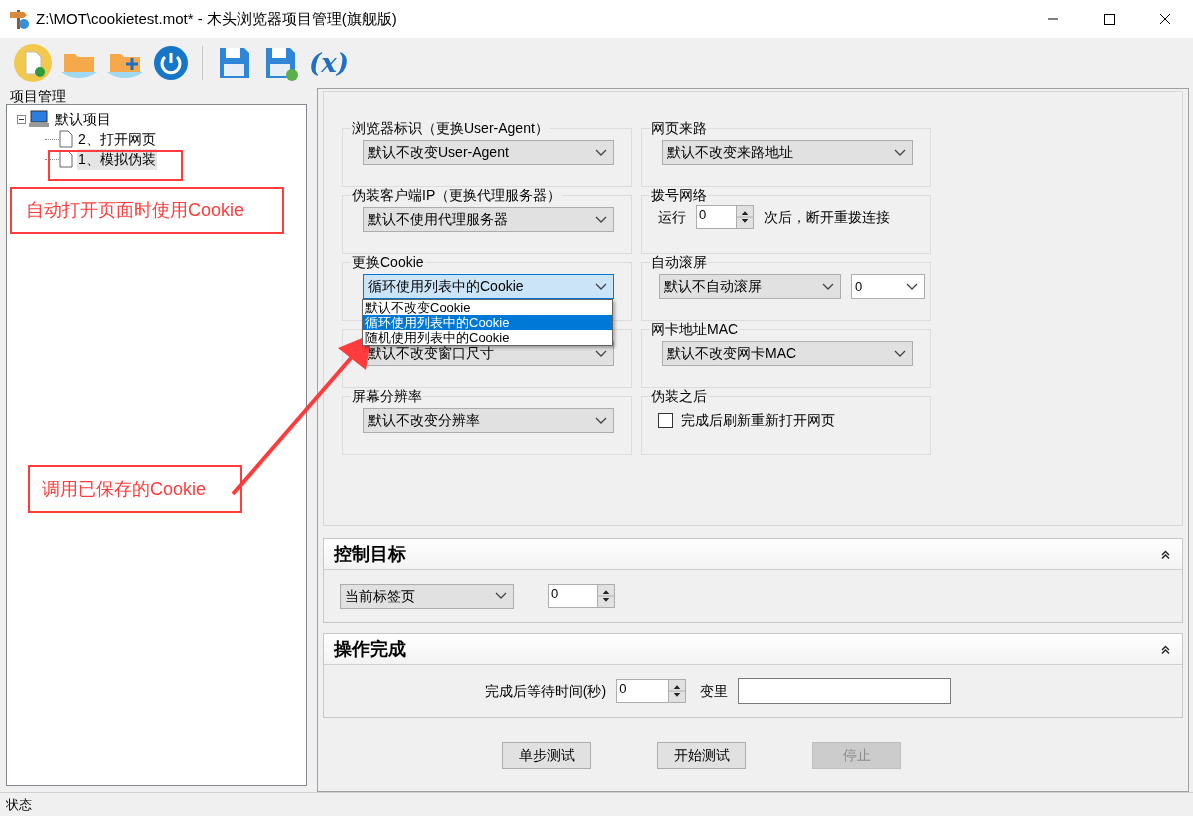  I want to click on group-title: 更换Cookie, so click(388, 262).